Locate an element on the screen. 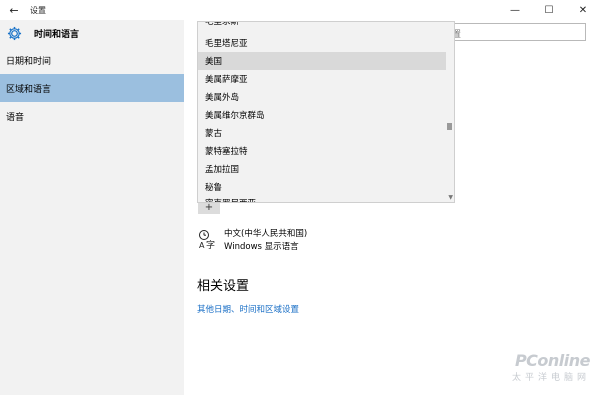 Image resolution: width=600 pixels, height=395 pixels. dropdown-option: 美属外岛 is located at coordinates (322, 97).